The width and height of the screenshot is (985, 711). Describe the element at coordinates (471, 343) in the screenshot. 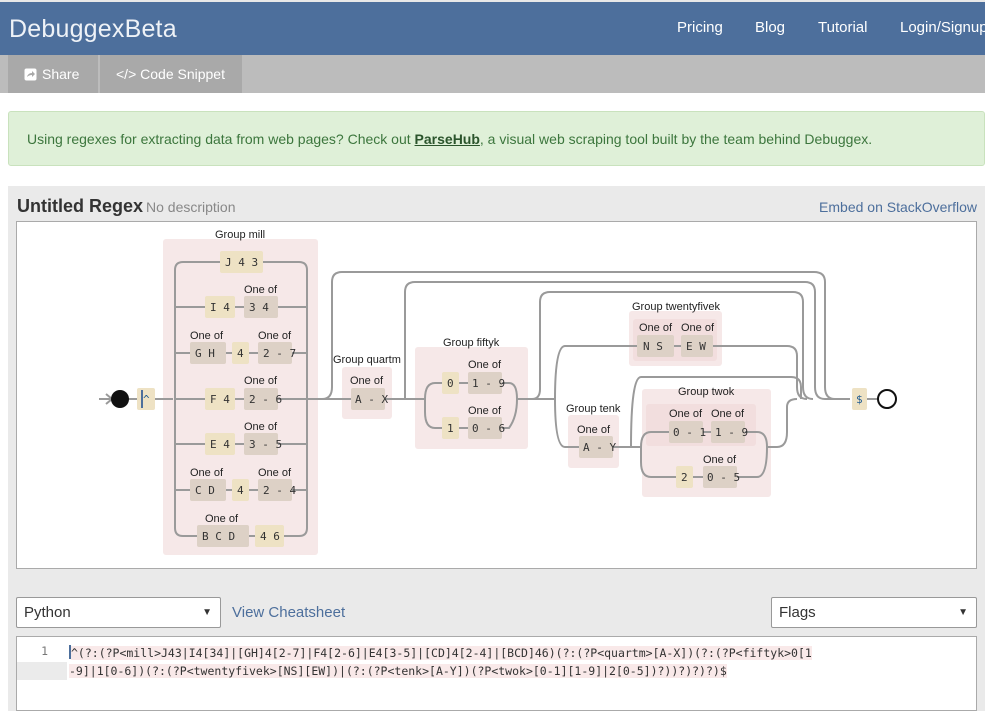

I see `group-fiftyk-label: Group fiftyk` at that location.